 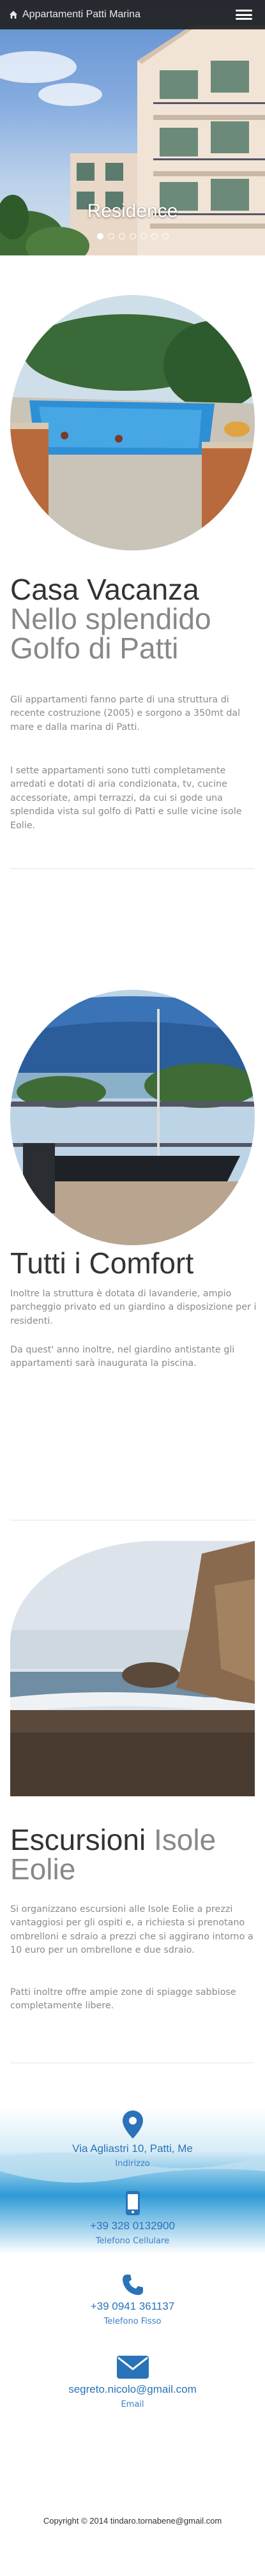 What do you see at coordinates (132, 2149) in the screenshot?
I see `address-link: Via Agliastri 10, Patti, Me` at bounding box center [132, 2149].